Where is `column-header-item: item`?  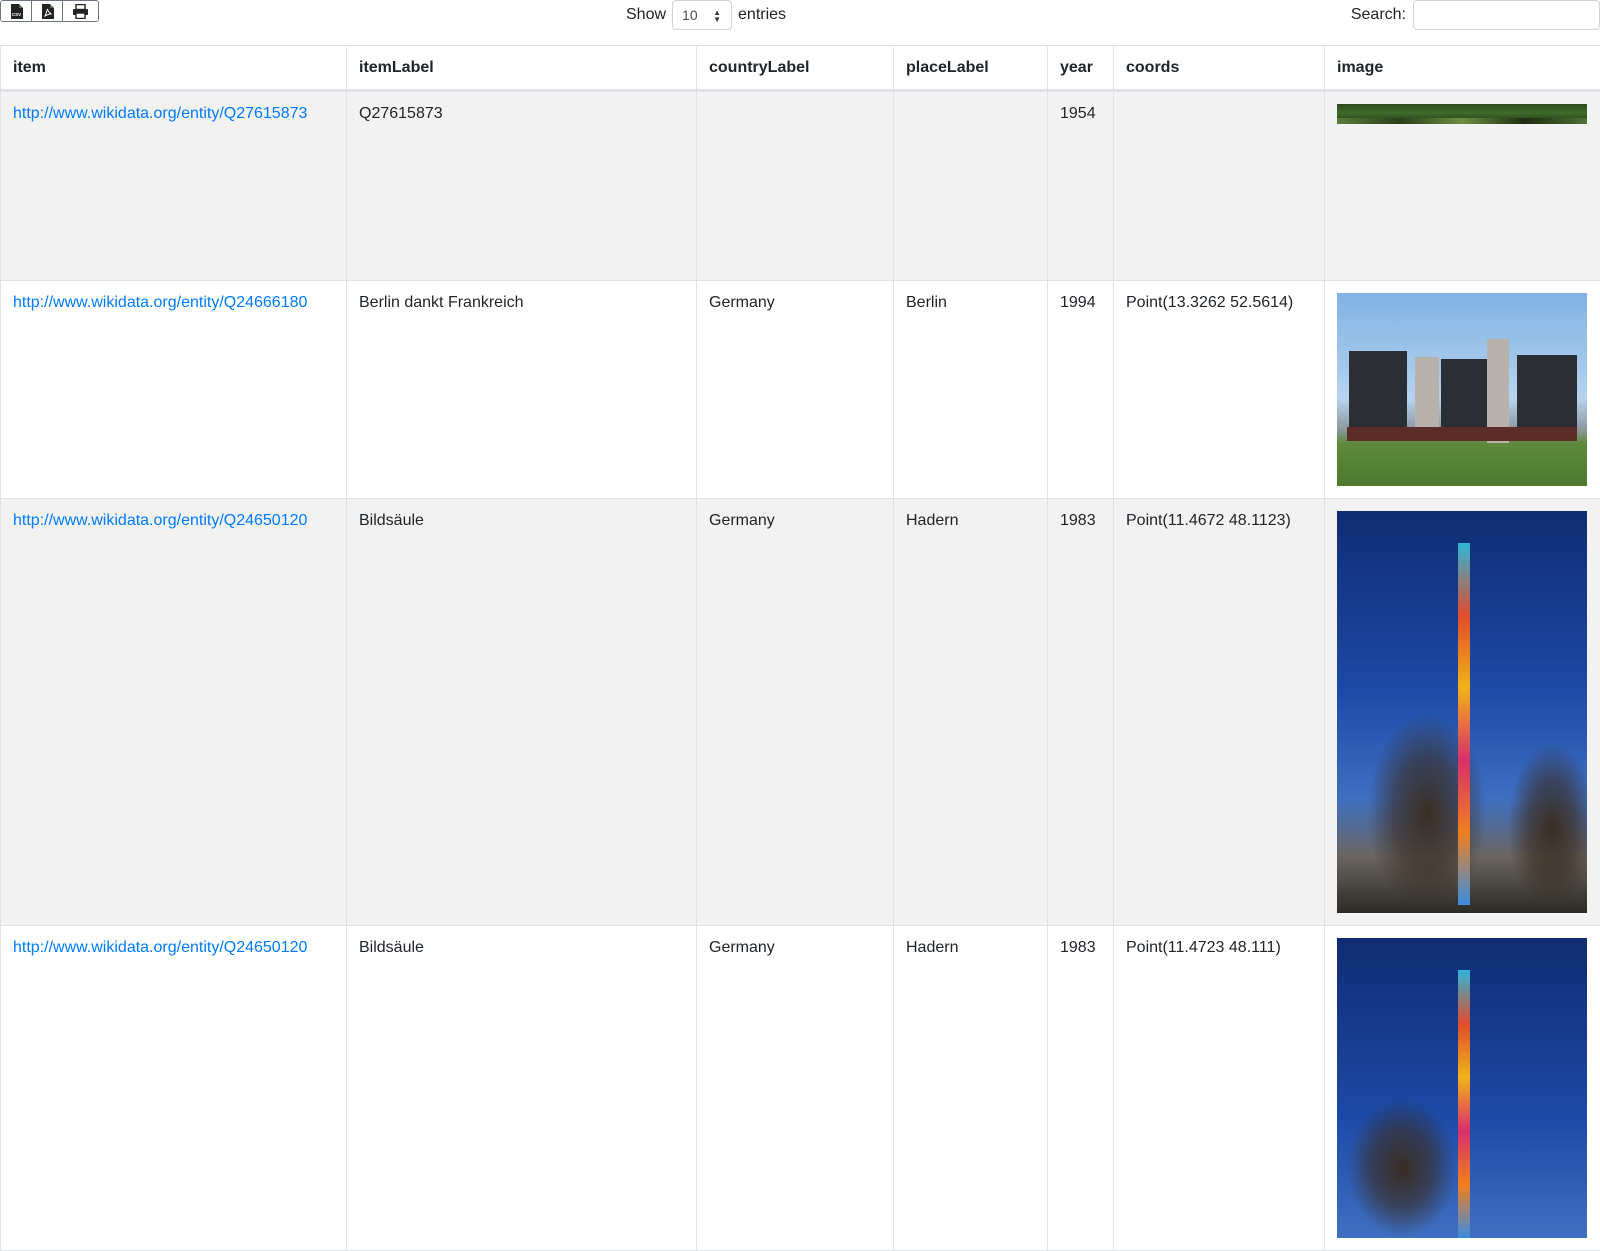
column-header-item: item is located at coordinates (174, 68).